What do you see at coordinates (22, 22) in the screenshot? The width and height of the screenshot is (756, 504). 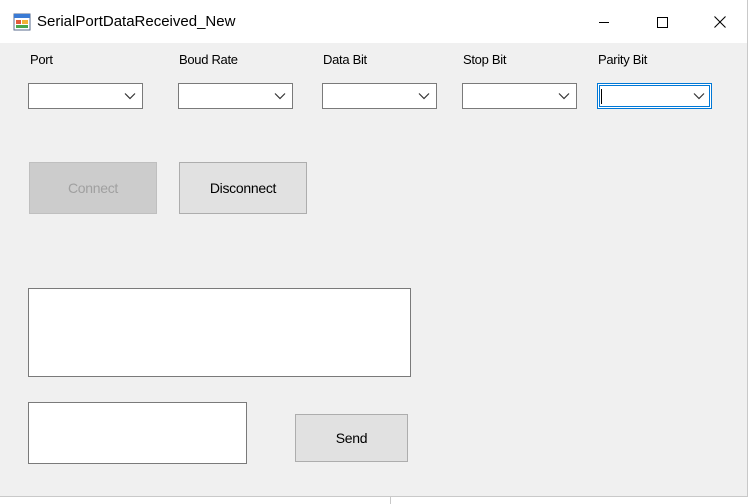 I see `app-form-icon` at bounding box center [22, 22].